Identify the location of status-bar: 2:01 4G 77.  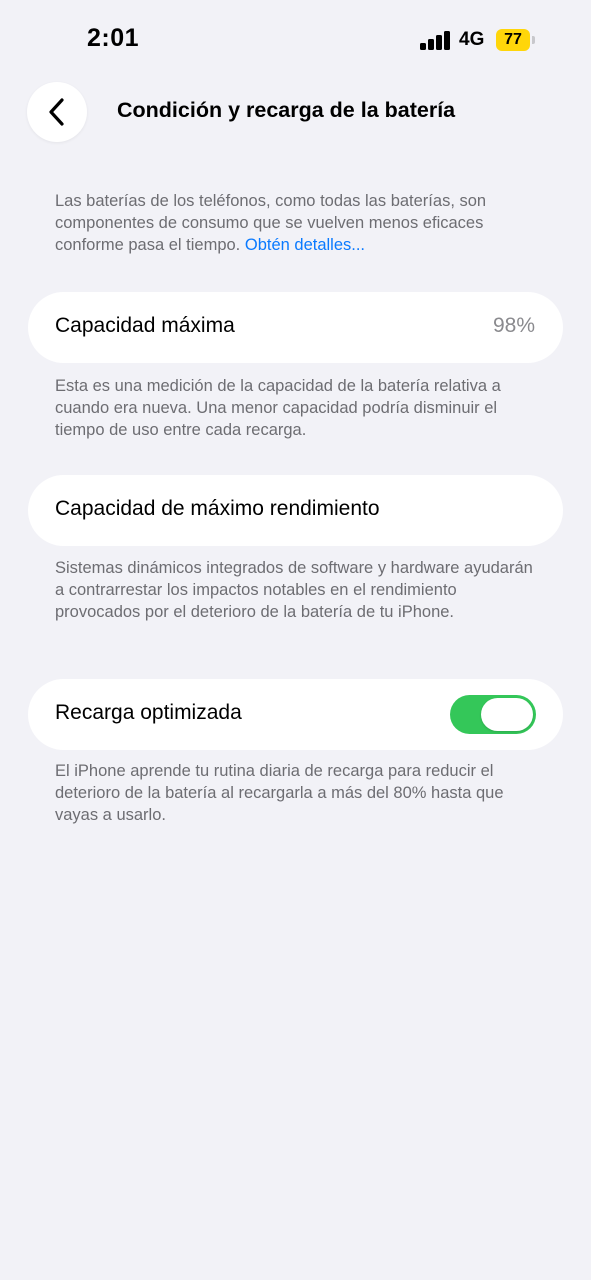
(295, 40).